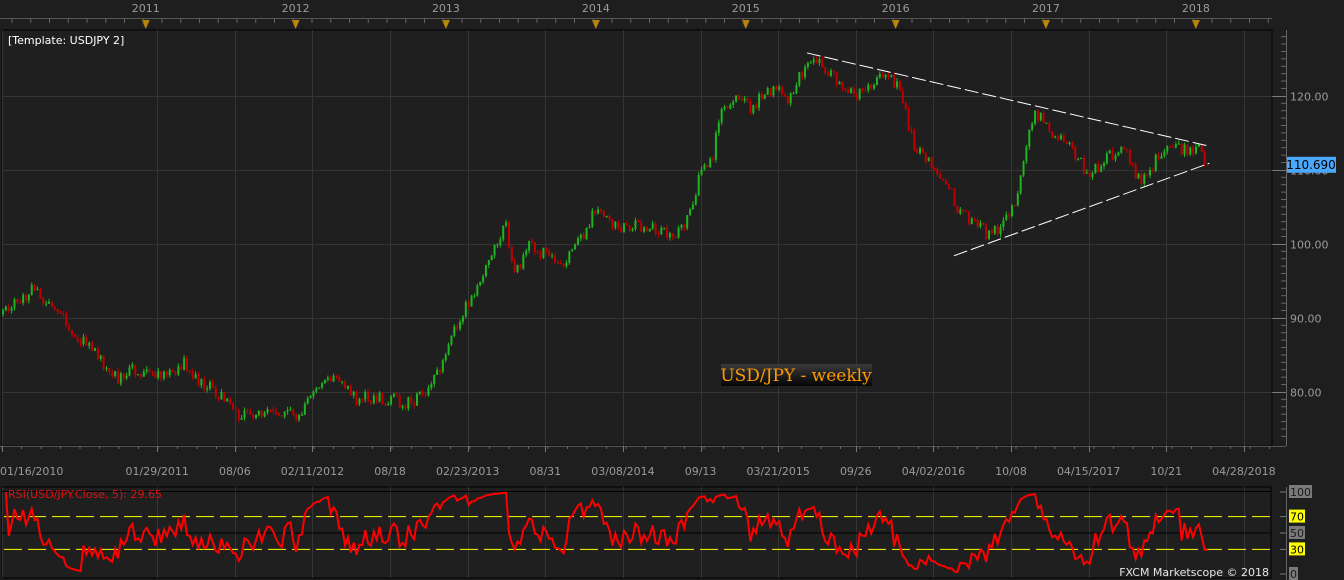  Describe the element at coordinates (796, 375) in the screenshot. I see `chart-title-box: USD/JPY - weekly` at that location.